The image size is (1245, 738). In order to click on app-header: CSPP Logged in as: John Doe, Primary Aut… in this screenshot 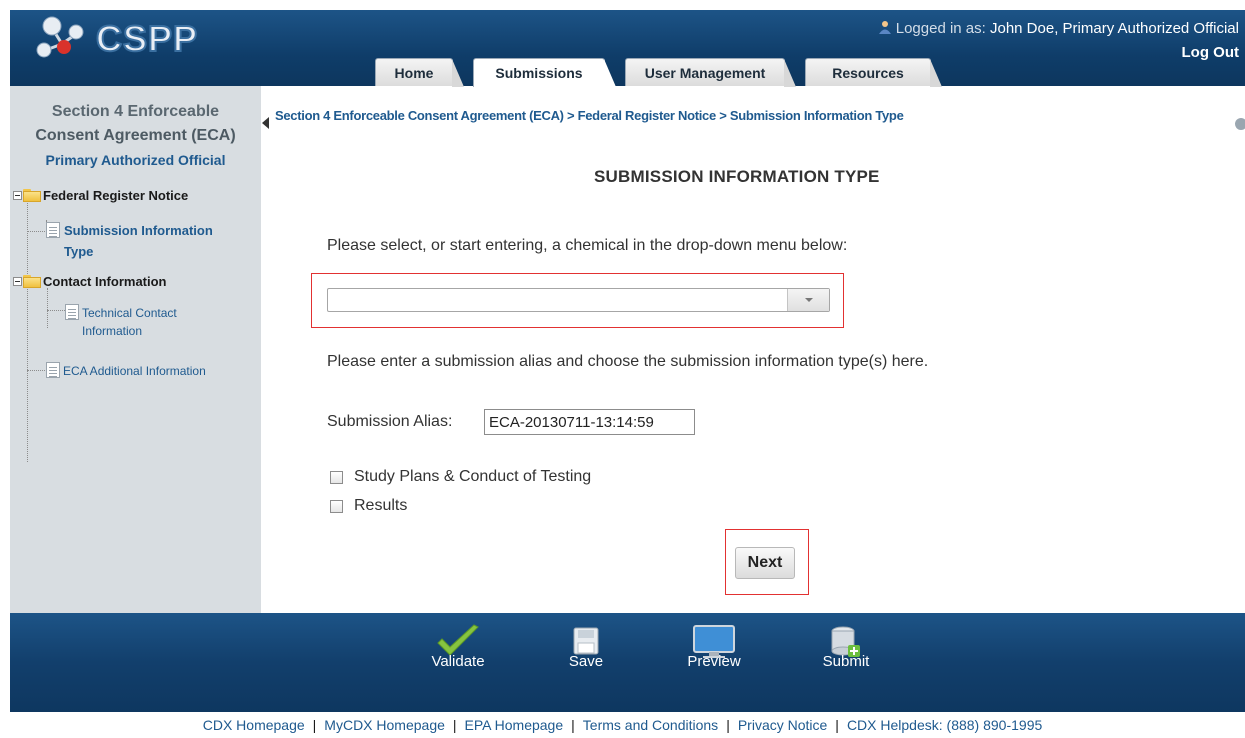, I will do `click(627, 48)`.